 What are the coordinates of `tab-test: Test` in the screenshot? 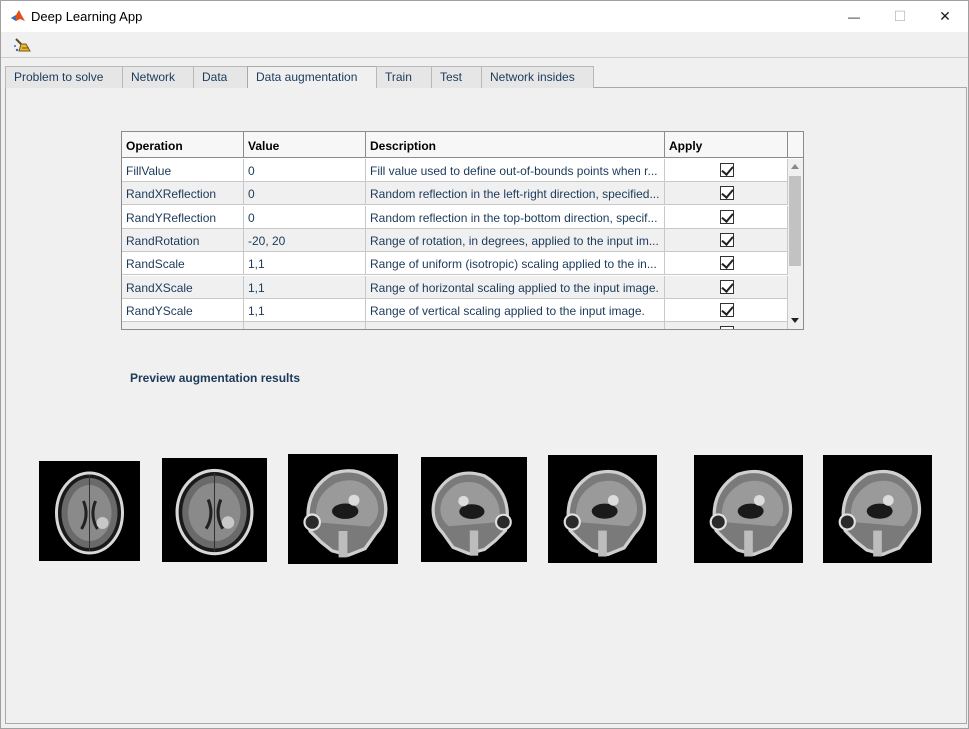 It's located at (456, 77).